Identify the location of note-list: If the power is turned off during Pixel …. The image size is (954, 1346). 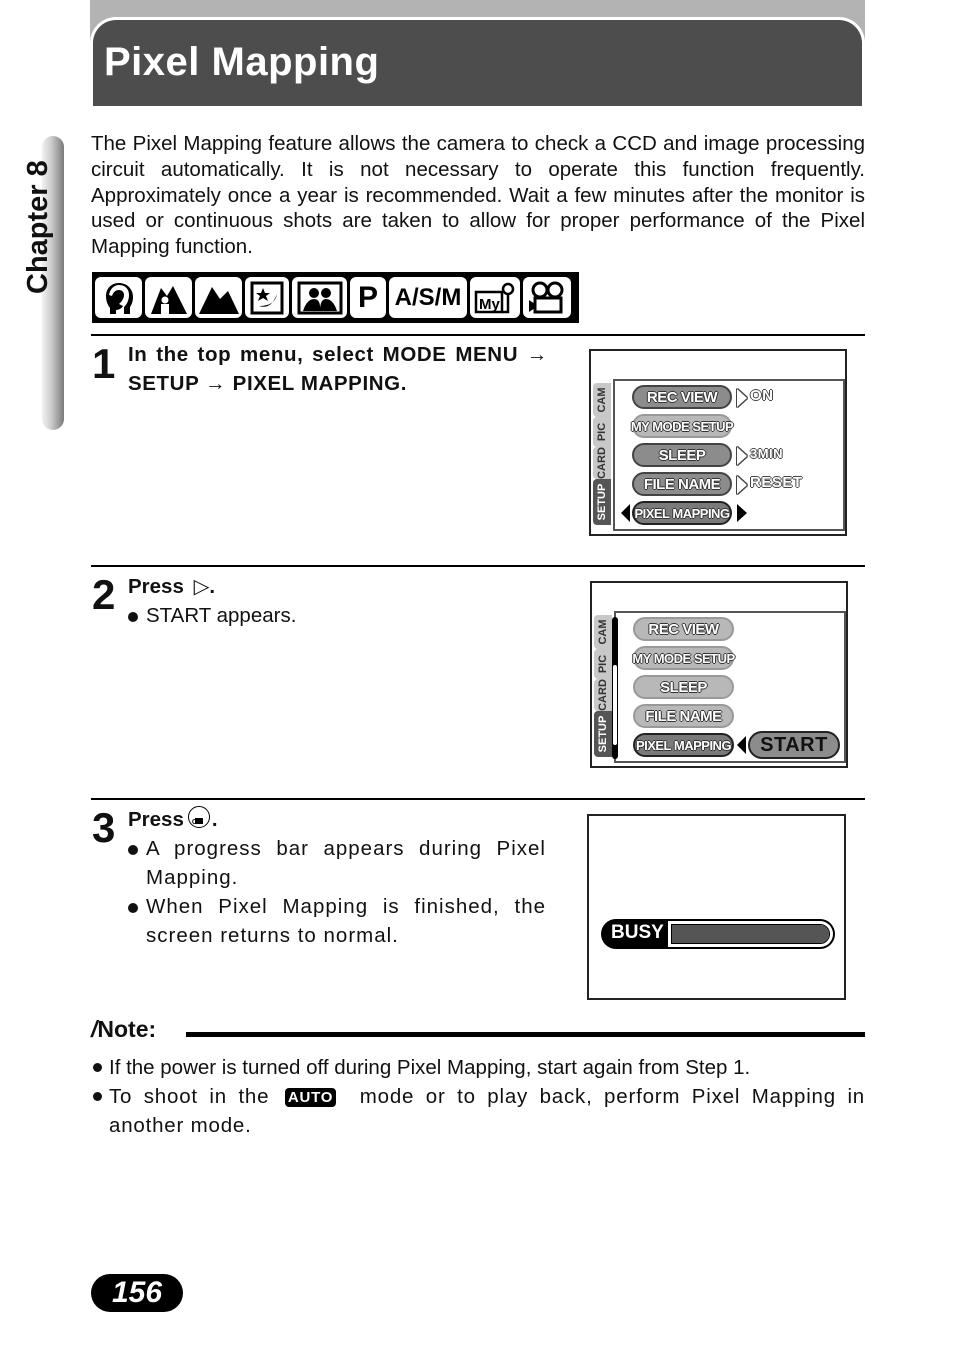
(478, 1096).